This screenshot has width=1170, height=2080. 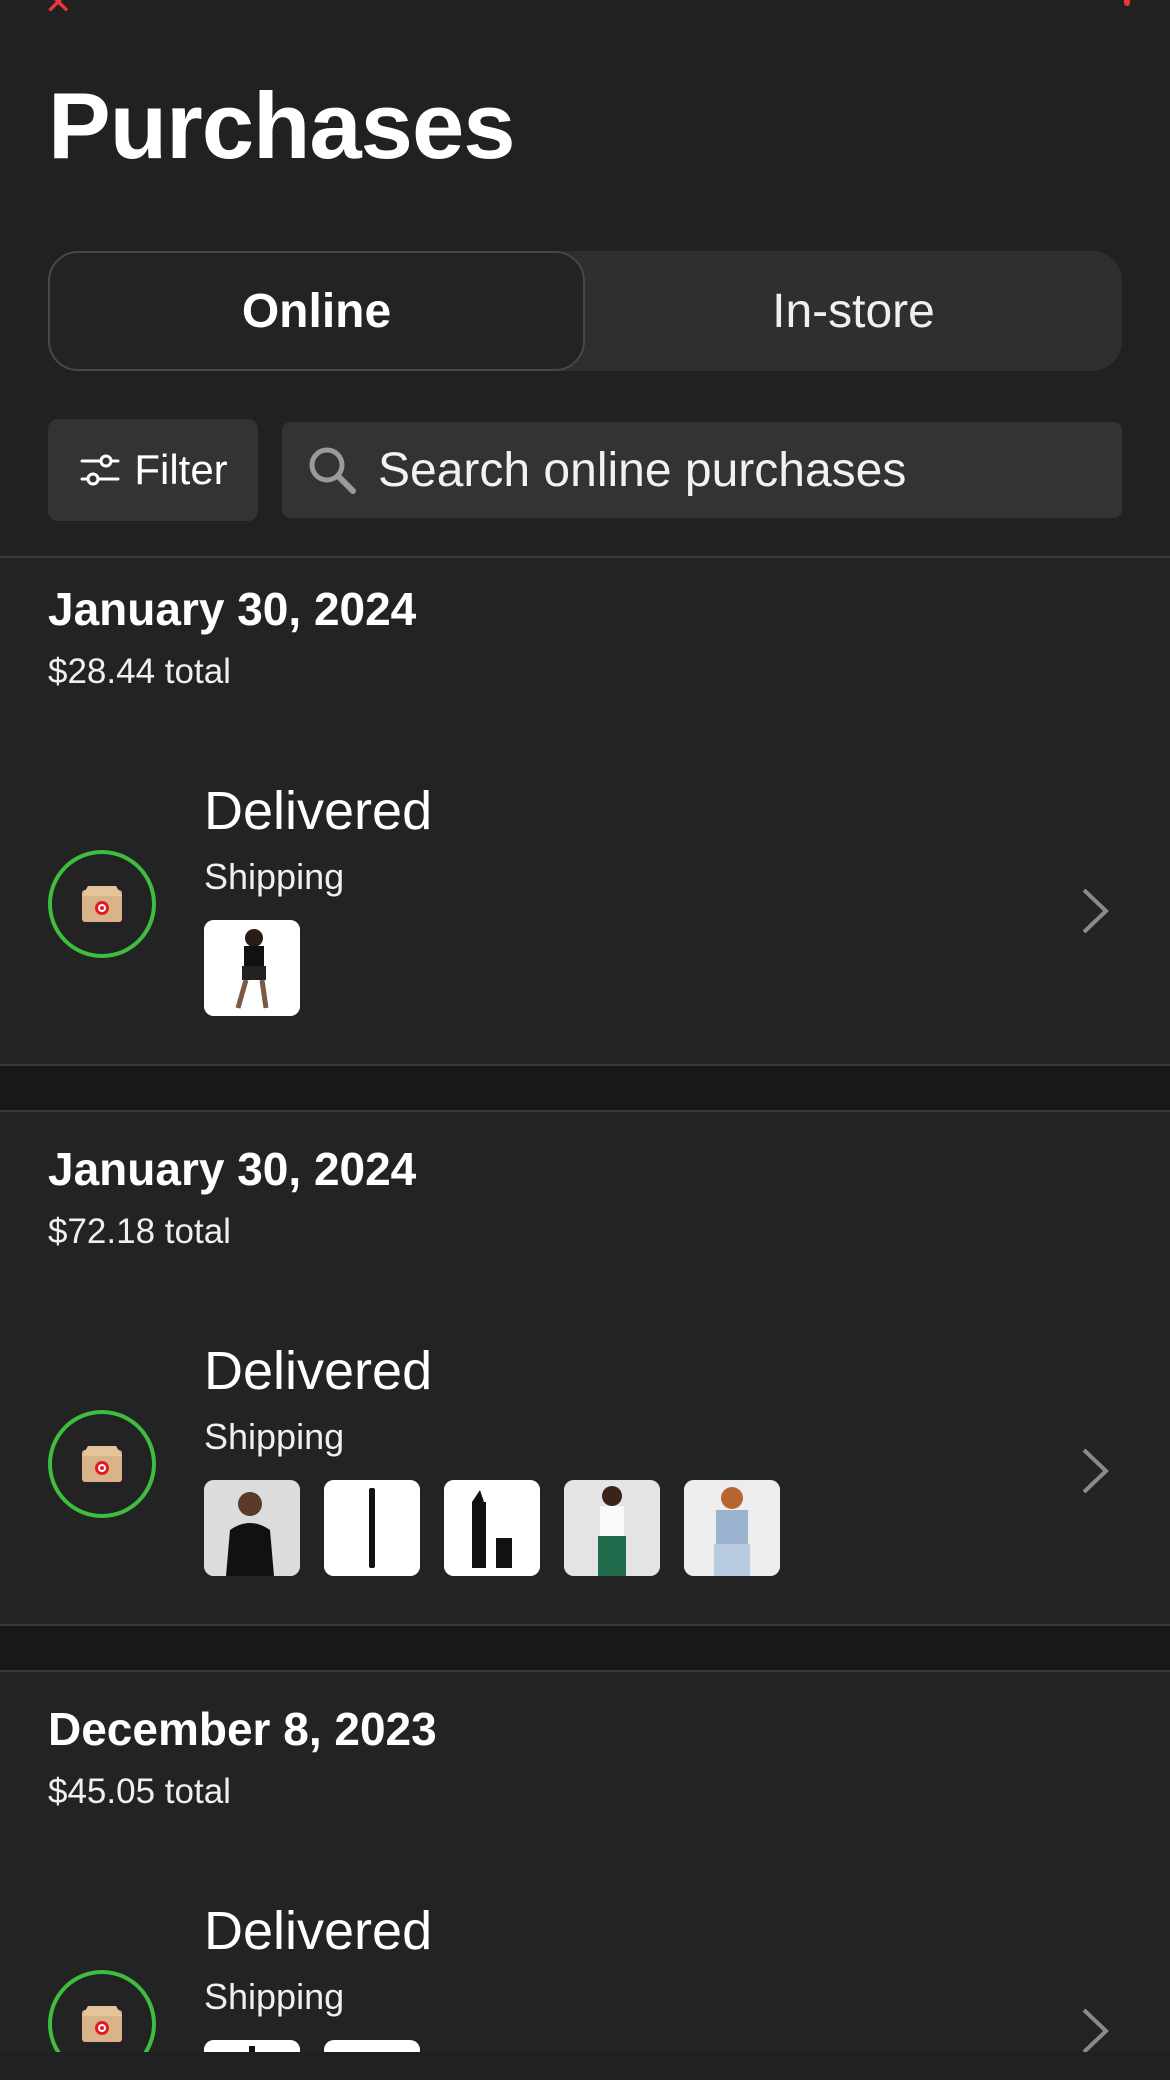 I want to click on filter-label: Filter, so click(x=181, y=469).